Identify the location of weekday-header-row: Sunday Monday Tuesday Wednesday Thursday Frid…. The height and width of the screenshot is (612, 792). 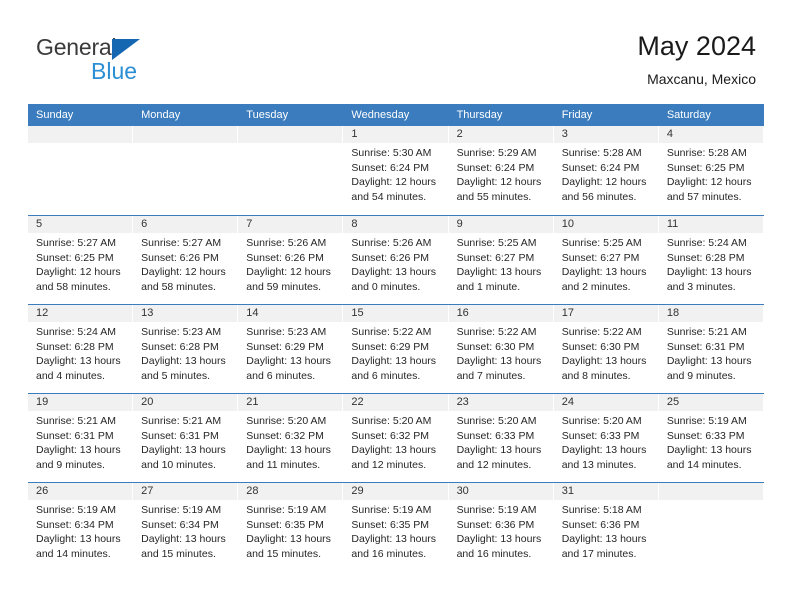
(396, 115).